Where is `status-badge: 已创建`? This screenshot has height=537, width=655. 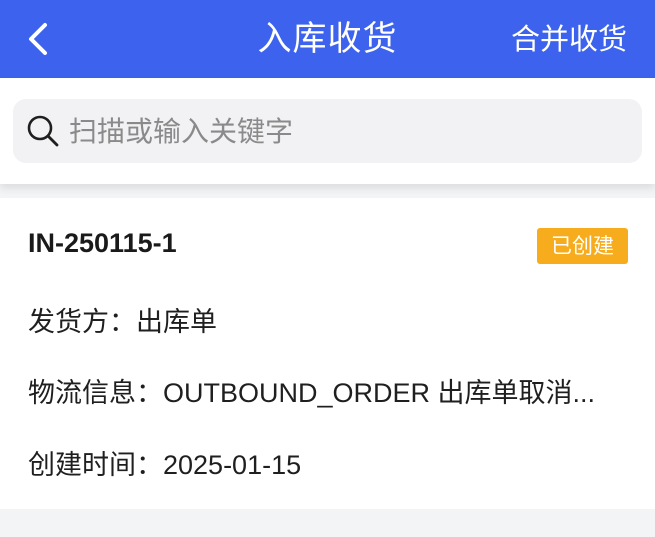
status-badge: 已创建 is located at coordinates (582, 246).